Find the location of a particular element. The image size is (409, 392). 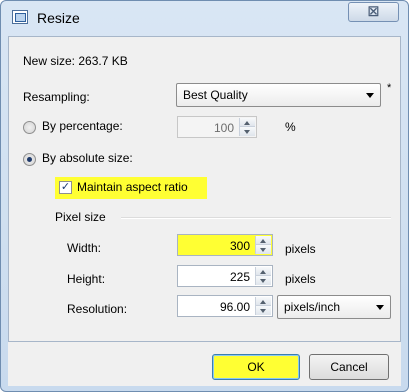

height-spin-buttons is located at coordinates (263, 276).